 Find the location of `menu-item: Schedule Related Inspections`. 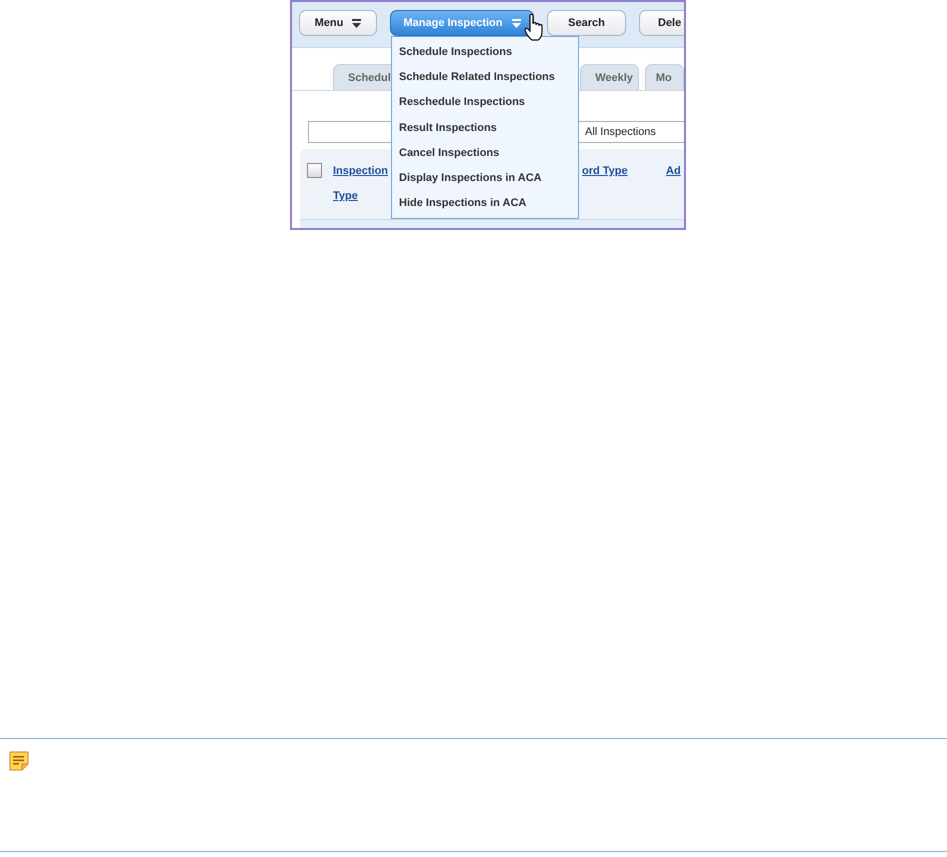

menu-item: Schedule Related Inspections is located at coordinates (485, 77).